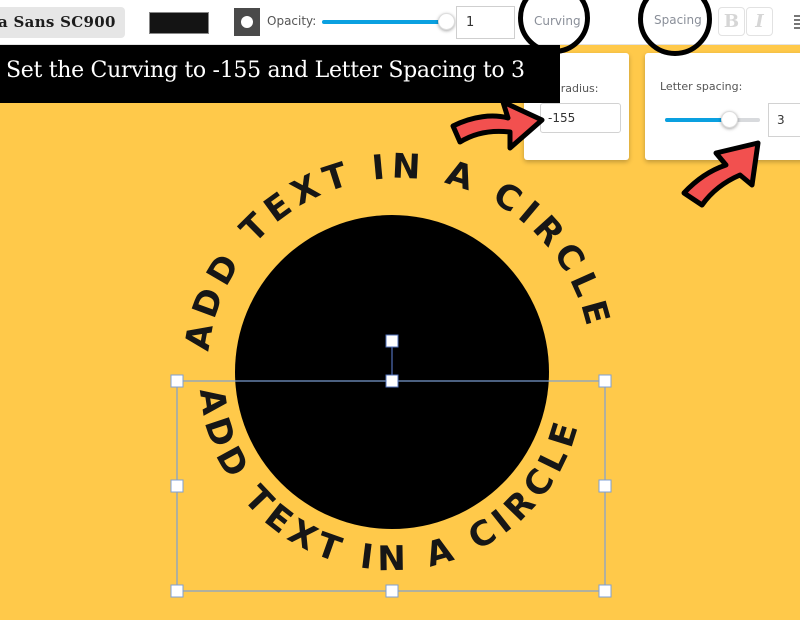  What do you see at coordinates (179, 23) in the screenshot?
I see `text-color-swatch` at bounding box center [179, 23].